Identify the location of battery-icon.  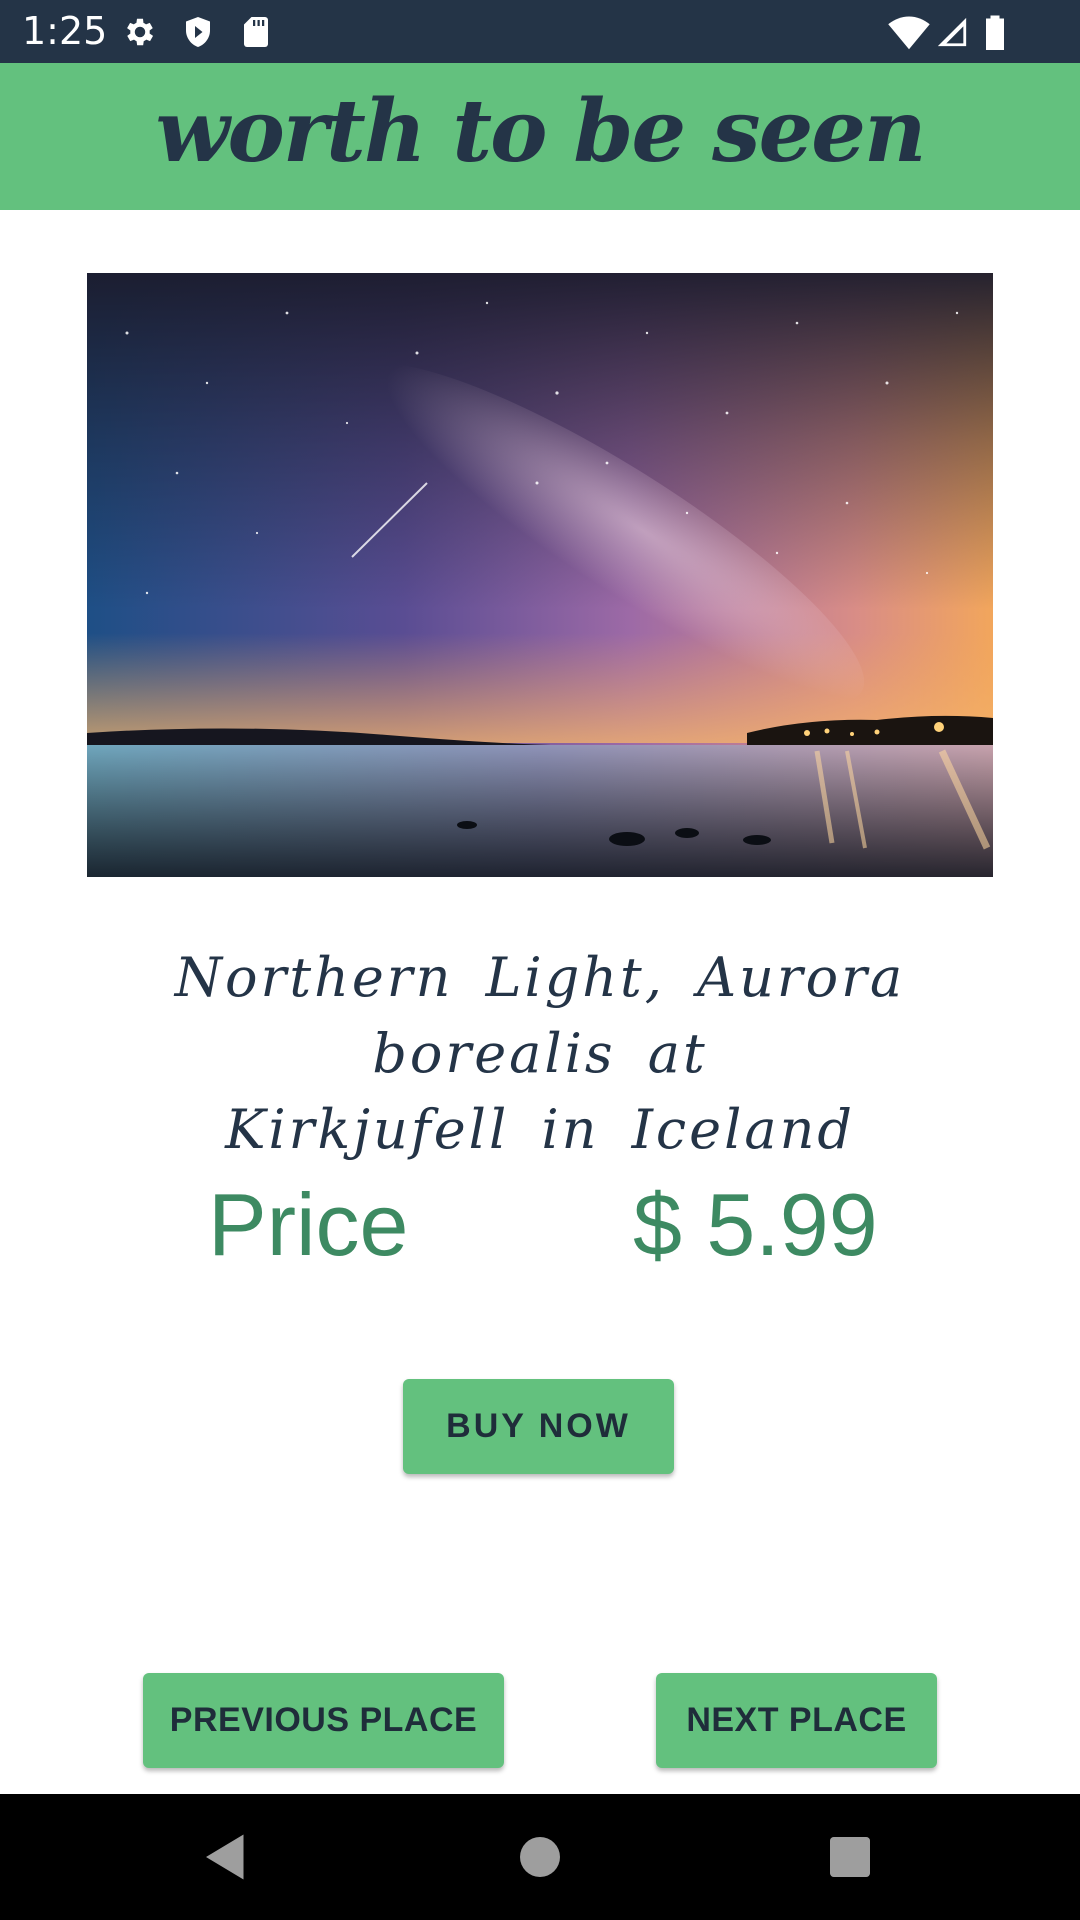
(995, 32).